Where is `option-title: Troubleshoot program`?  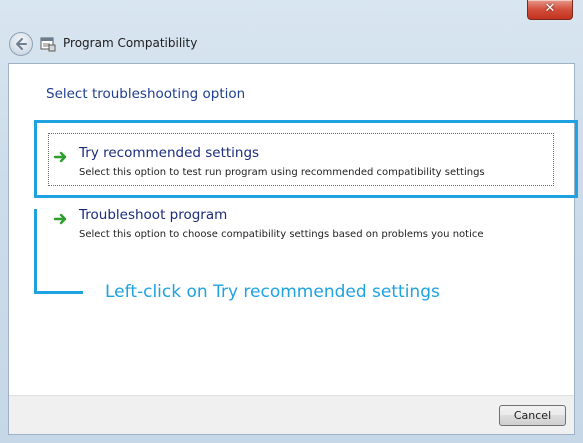 option-title: Troubleshoot program is located at coordinates (153, 215).